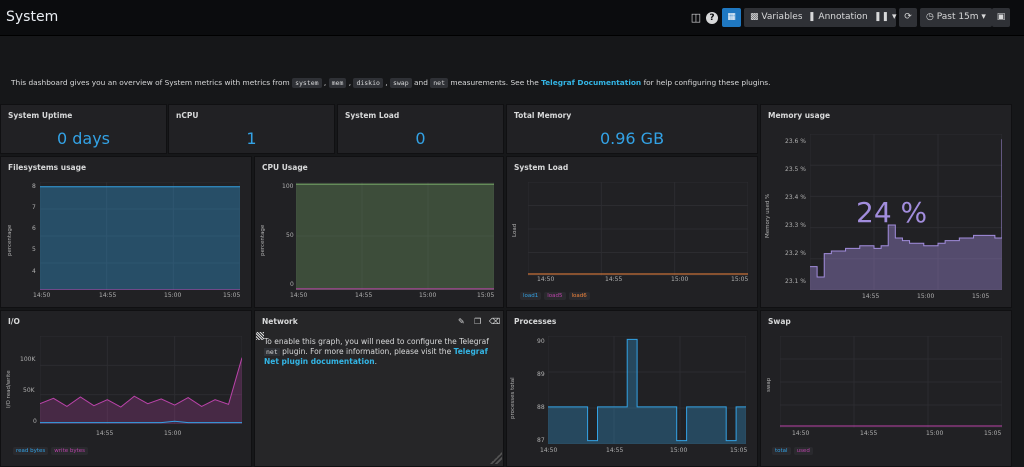  I want to click on y-tick: 23.6 %, so click(795, 141).